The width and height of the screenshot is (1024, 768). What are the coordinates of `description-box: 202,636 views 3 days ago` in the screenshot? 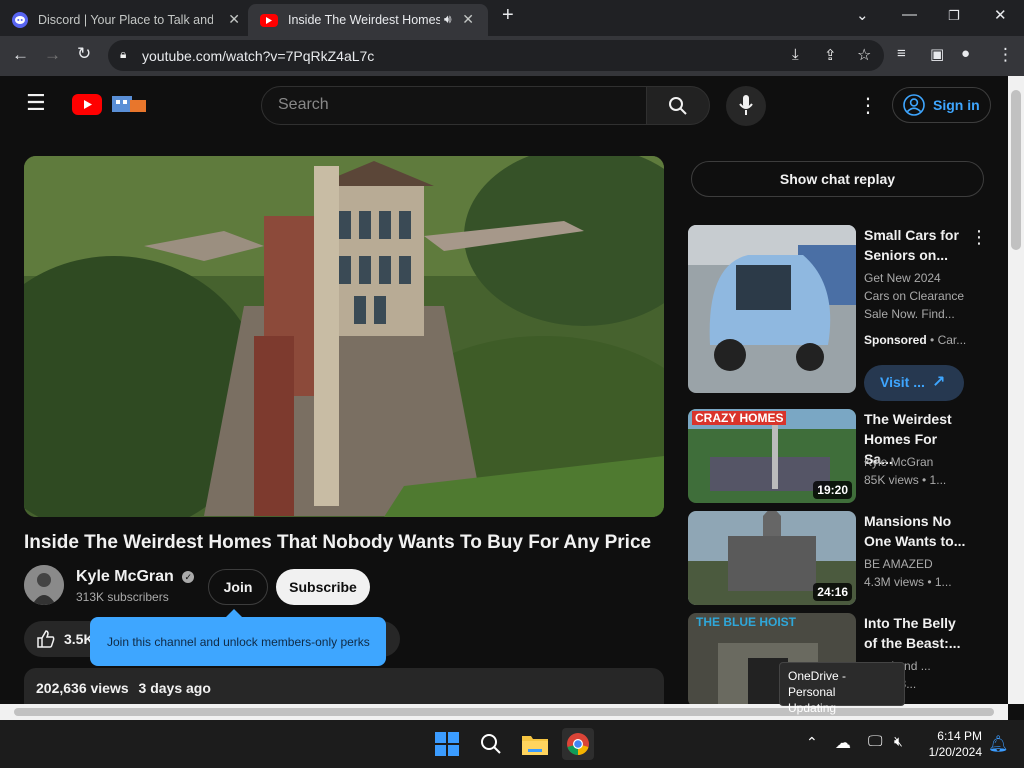 It's located at (344, 686).